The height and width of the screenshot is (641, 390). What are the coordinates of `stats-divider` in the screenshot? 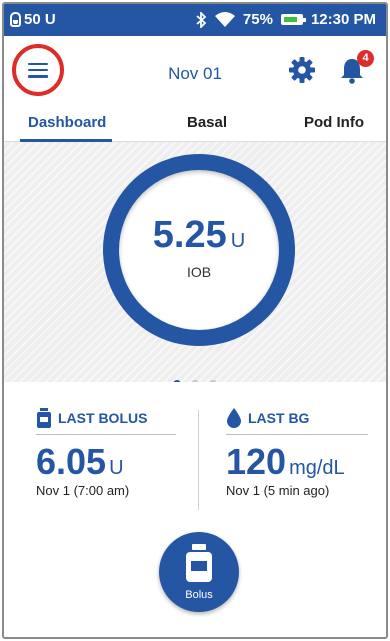 It's located at (198, 460).